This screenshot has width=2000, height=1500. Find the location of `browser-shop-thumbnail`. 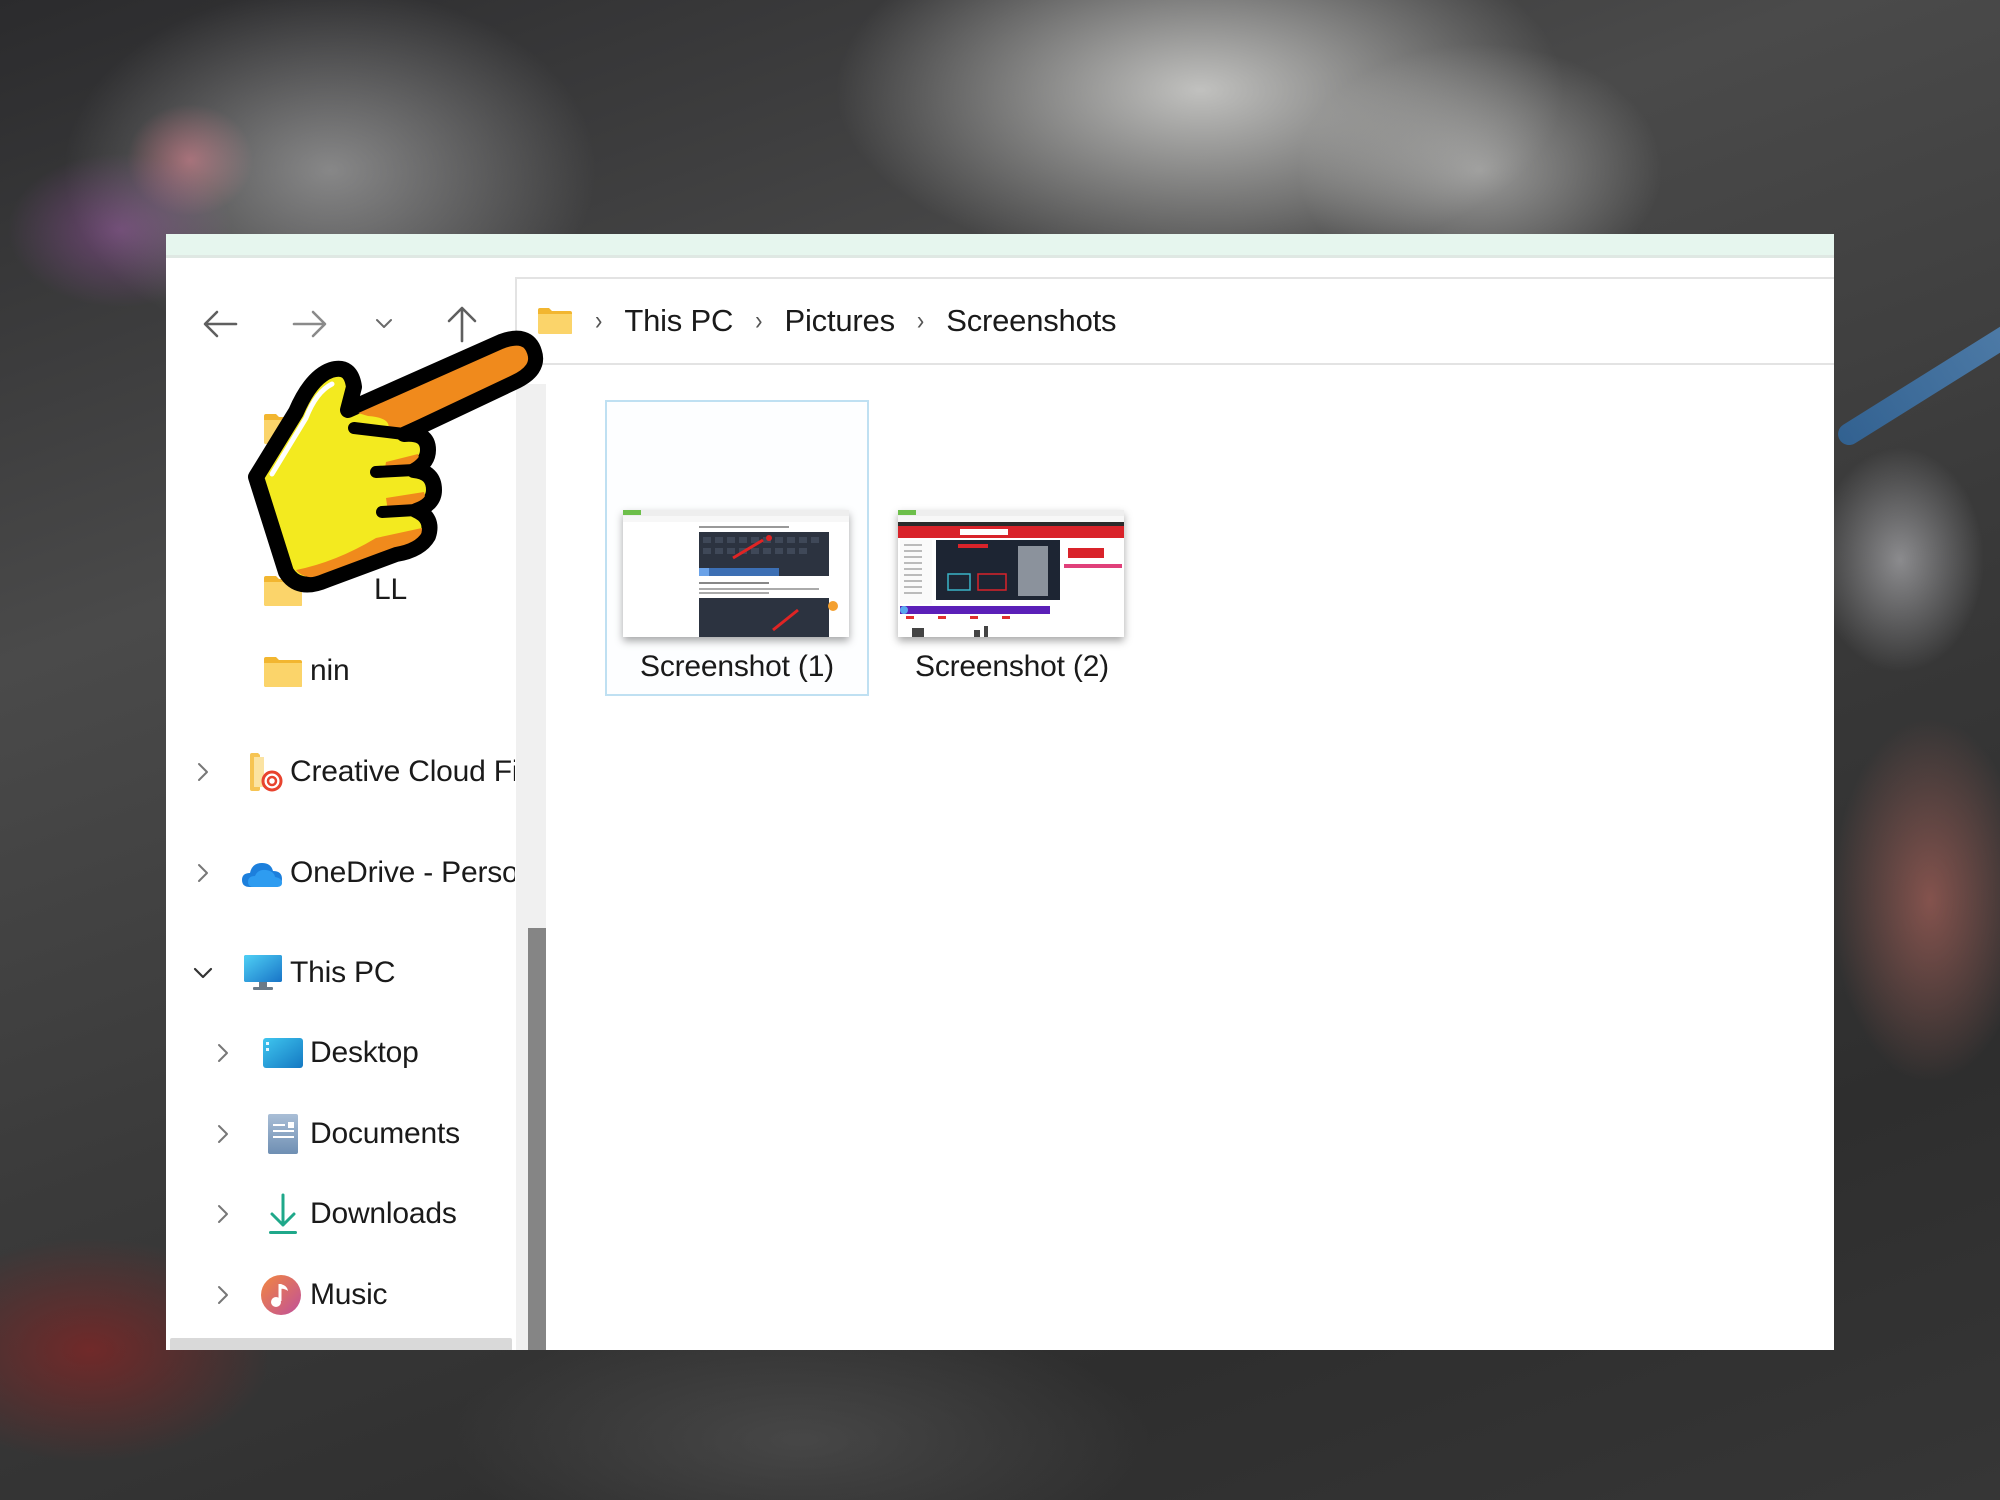

browser-shop-thumbnail is located at coordinates (1011, 573).